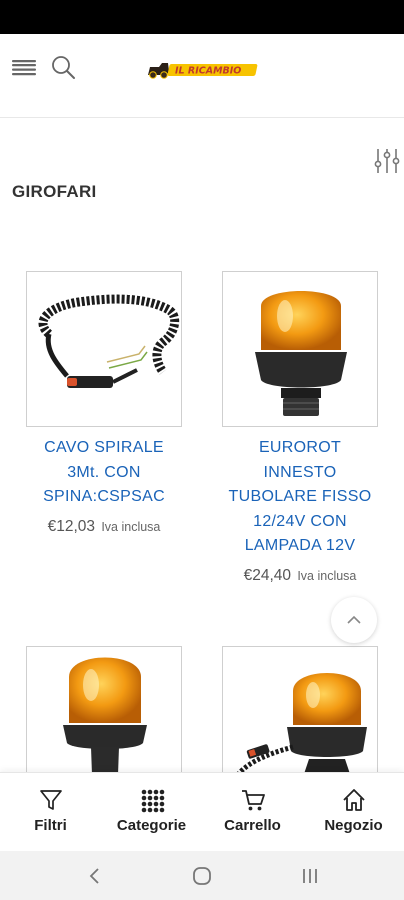  Describe the element at coordinates (24, 68) in the screenshot. I see `hamburger-menu-icon` at that location.